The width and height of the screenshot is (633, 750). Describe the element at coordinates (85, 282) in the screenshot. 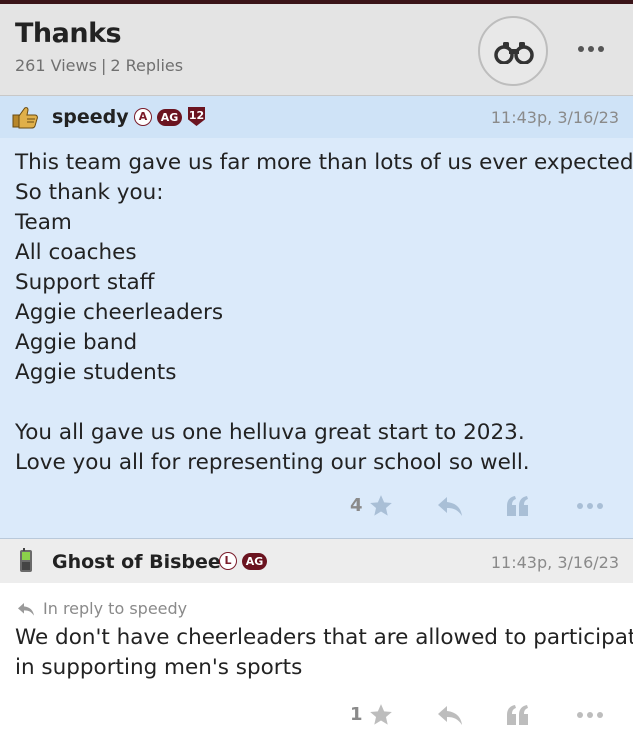

I see `post-line: Support staff` at that location.